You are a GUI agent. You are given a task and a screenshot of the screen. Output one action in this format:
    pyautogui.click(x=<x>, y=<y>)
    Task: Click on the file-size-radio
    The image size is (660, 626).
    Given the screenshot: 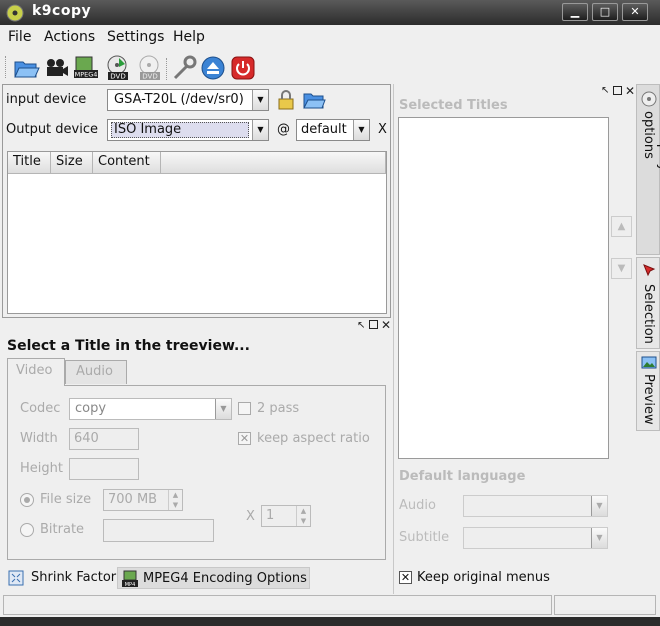 What is the action you would take?
    pyautogui.click(x=27, y=500)
    